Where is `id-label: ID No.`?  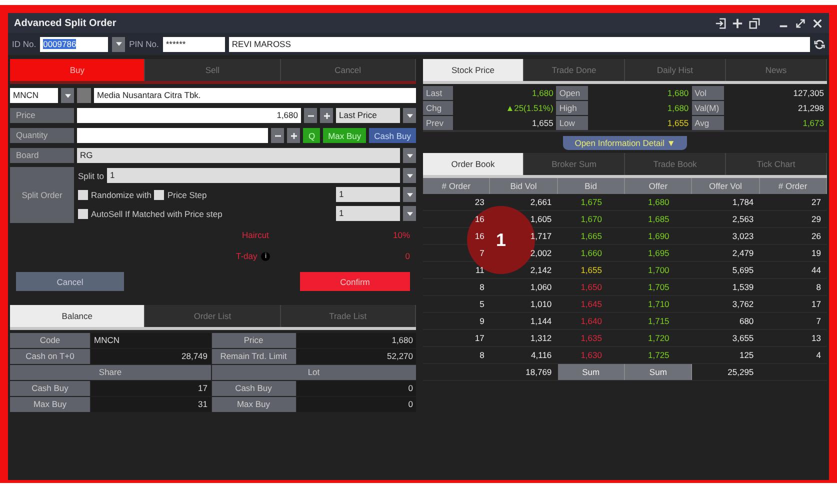
id-label: ID No. is located at coordinates (24, 44).